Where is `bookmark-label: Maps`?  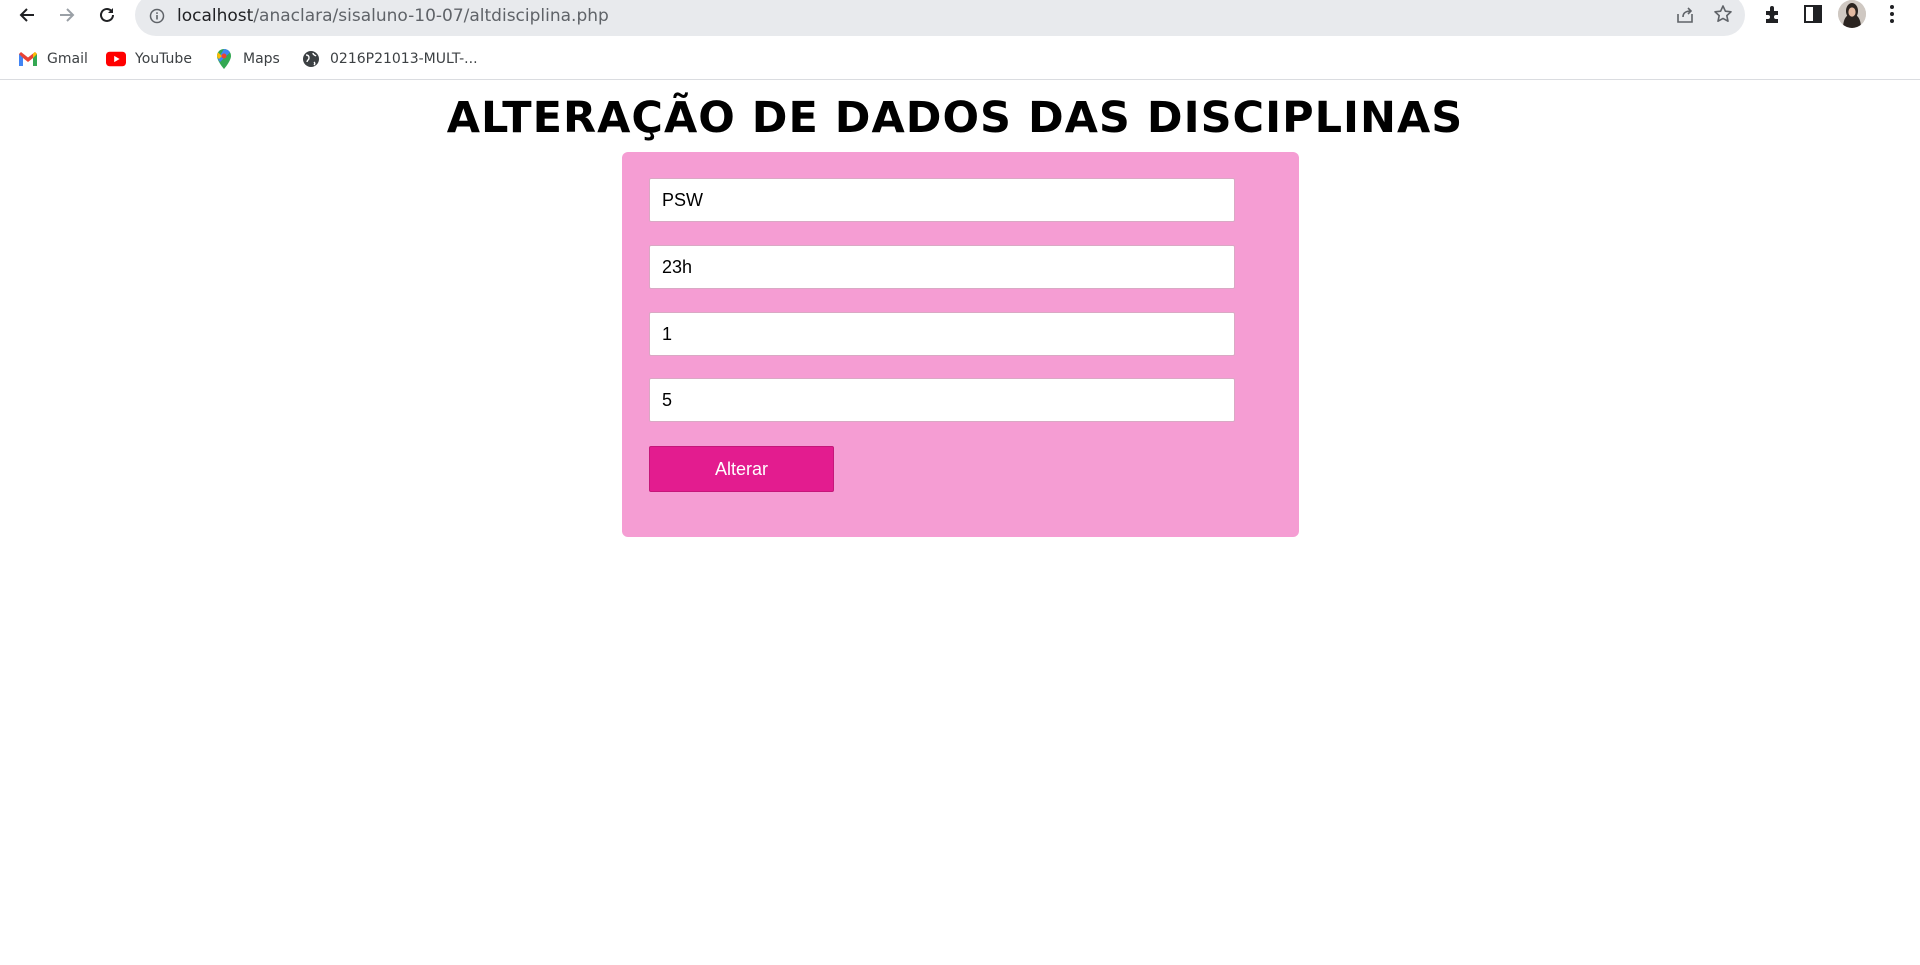
bookmark-label: Maps is located at coordinates (261, 59).